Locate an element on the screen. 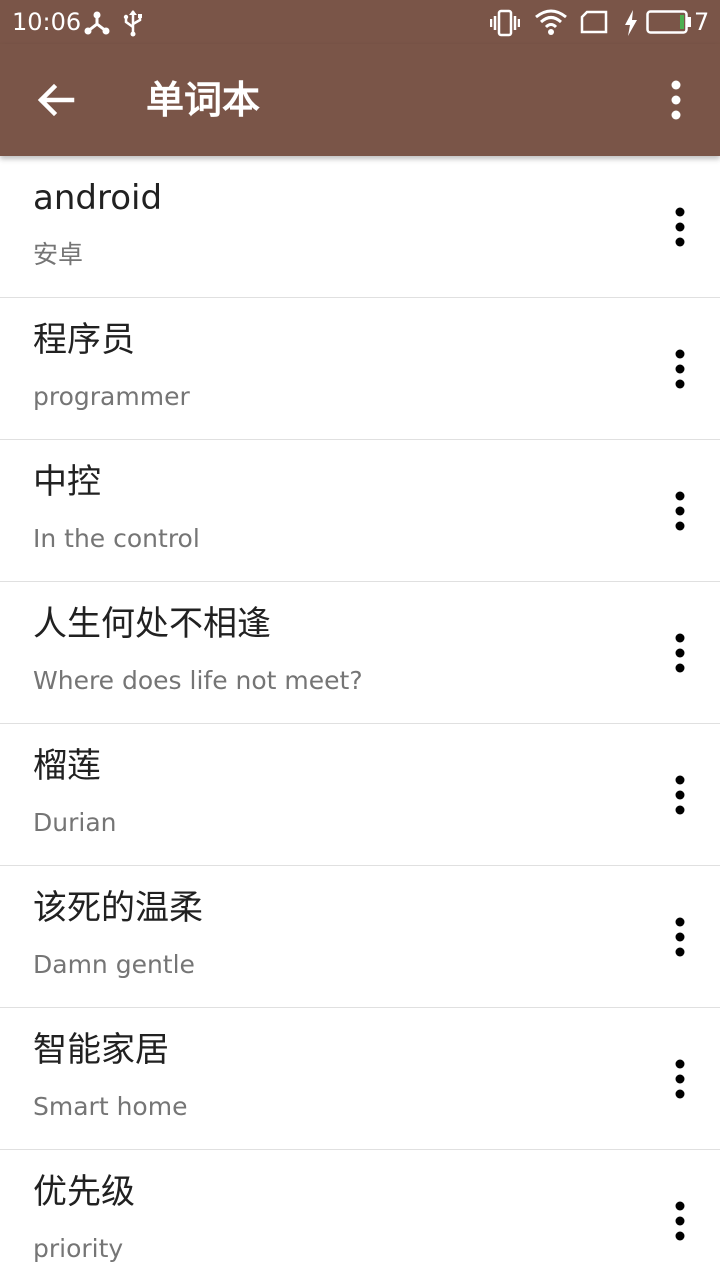 The image size is (720, 1280). meaning-text: priority is located at coordinates (78, 1248).